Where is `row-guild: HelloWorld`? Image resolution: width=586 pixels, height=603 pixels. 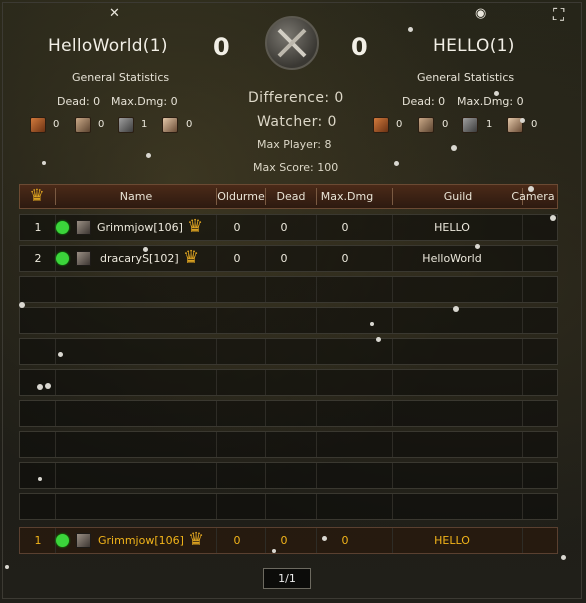
row-guild: HelloWorld is located at coordinates (452, 258).